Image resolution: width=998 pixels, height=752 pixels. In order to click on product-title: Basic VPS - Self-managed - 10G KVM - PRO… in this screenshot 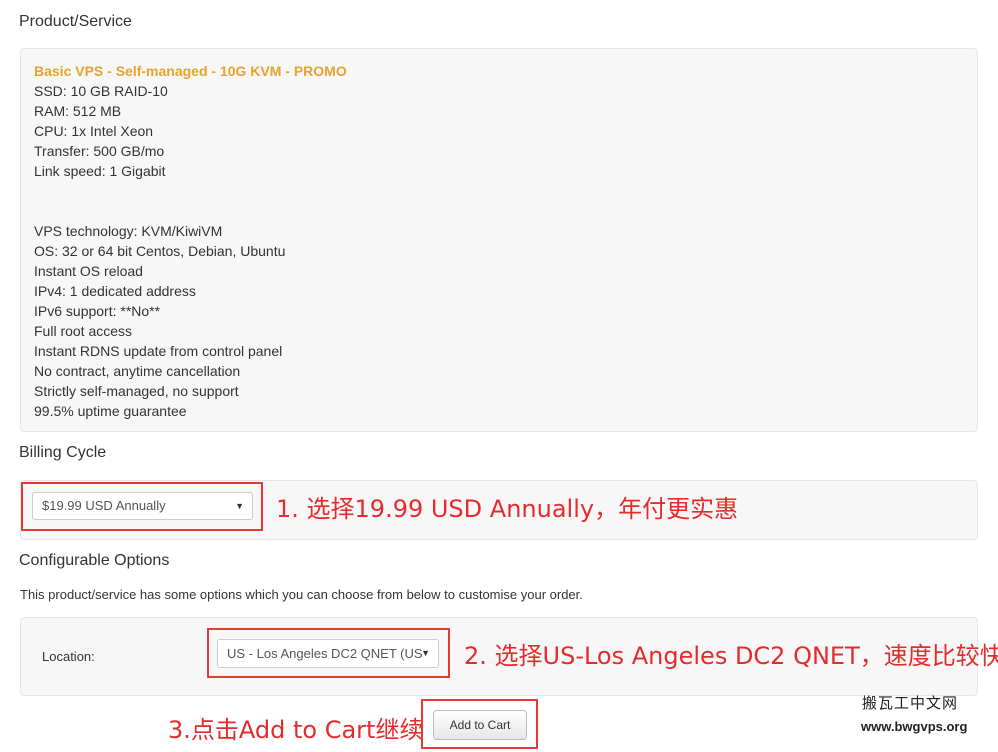, I will do `click(190, 71)`.